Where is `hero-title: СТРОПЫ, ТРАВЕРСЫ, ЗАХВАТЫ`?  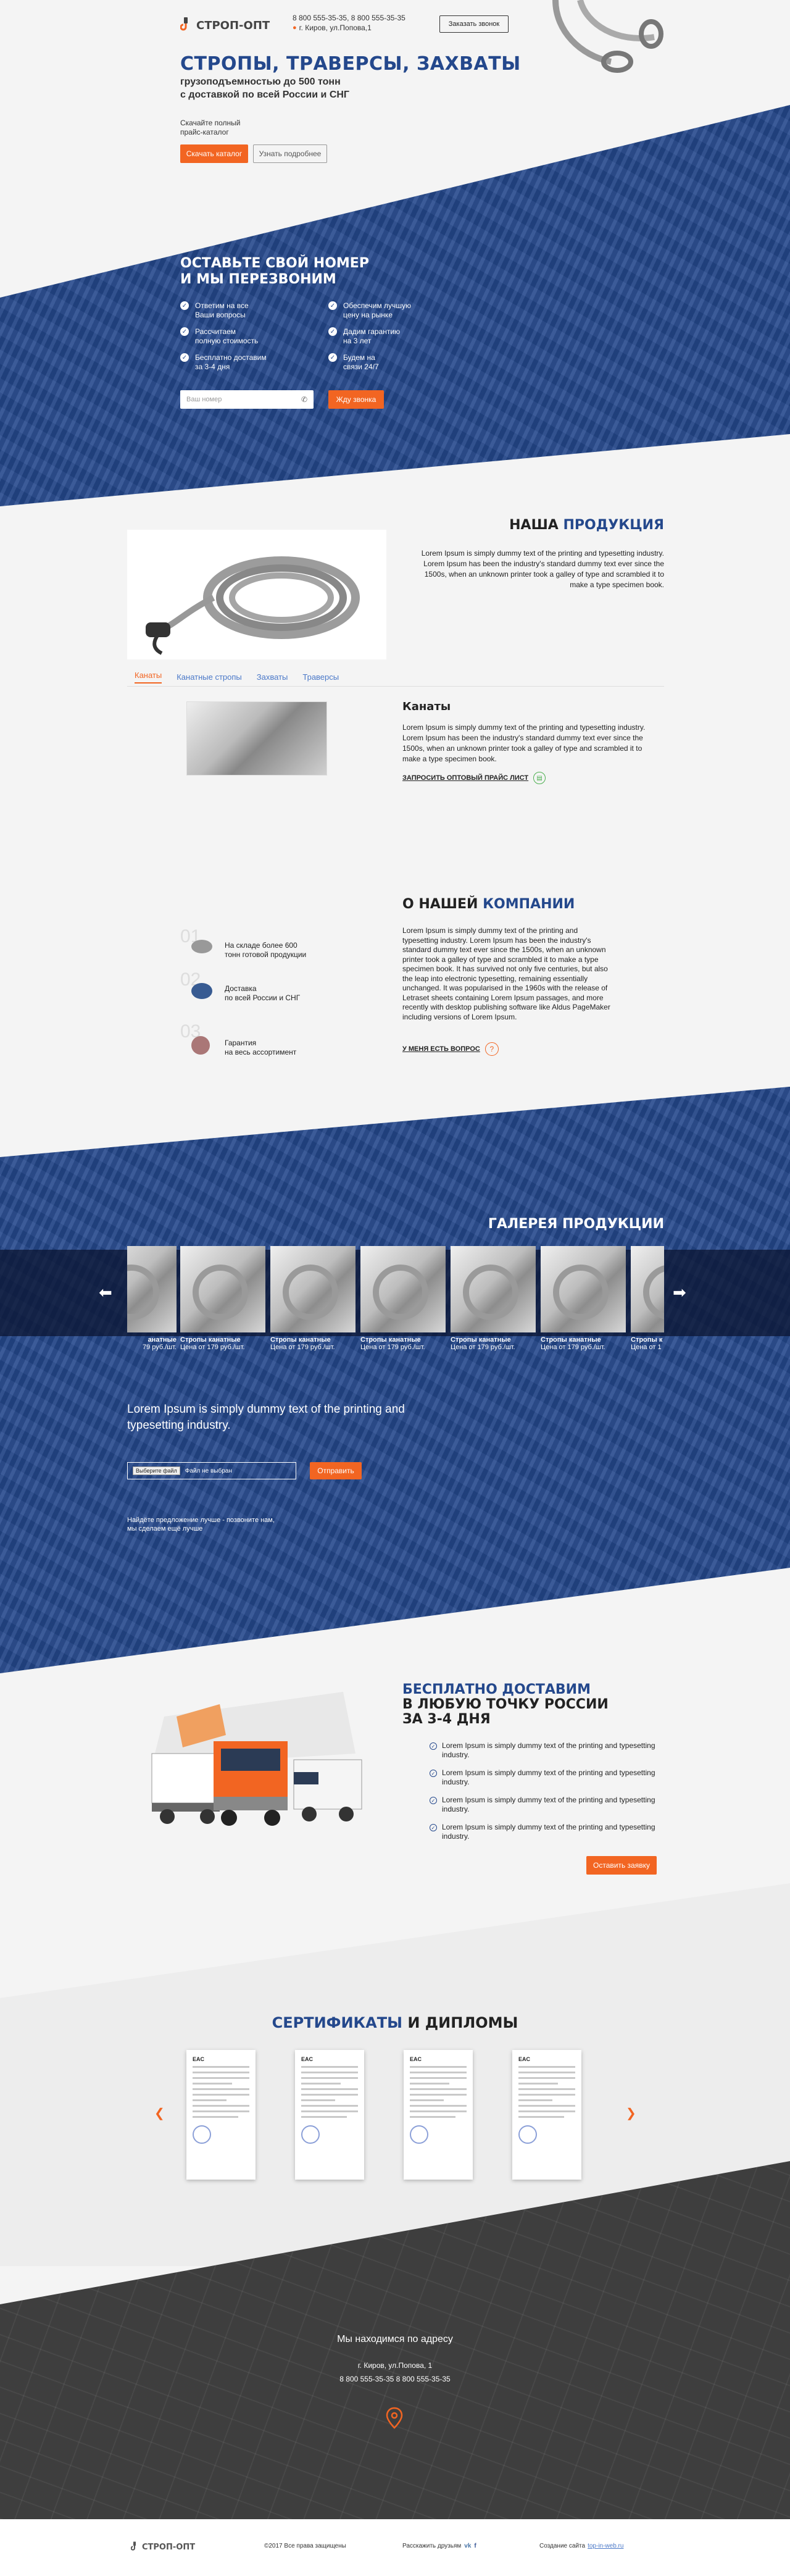
hero-title: СТРОПЫ, ТРАВЕРСЫ, ЗАХВАТЫ is located at coordinates (350, 64).